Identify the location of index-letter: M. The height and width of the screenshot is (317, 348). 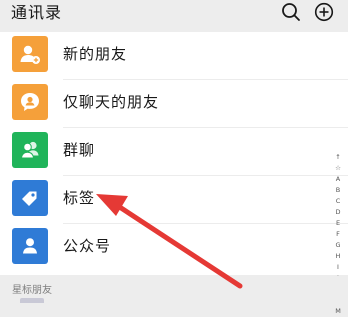
(338, 311).